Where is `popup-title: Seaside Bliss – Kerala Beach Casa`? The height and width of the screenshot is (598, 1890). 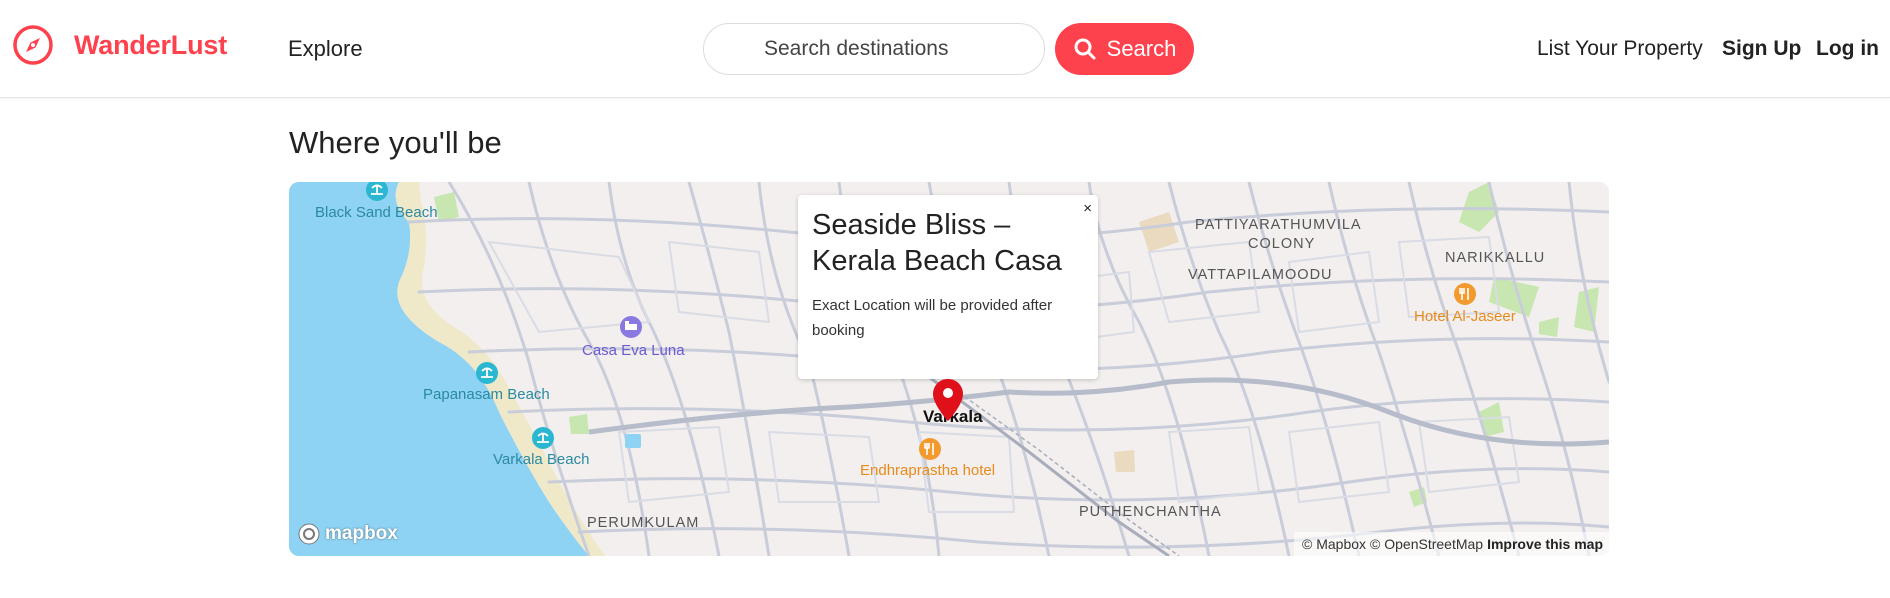
popup-title: Seaside Bliss – Kerala Beach Casa is located at coordinates (937, 243).